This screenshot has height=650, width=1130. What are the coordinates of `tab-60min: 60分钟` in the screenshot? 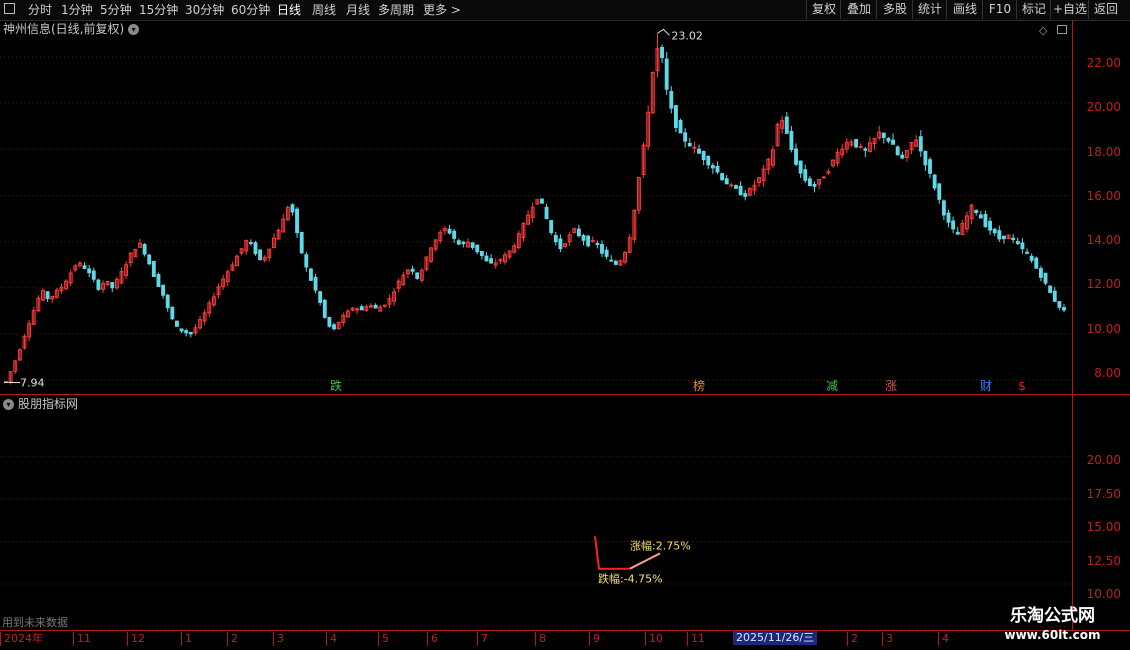 It's located at (250, 10).